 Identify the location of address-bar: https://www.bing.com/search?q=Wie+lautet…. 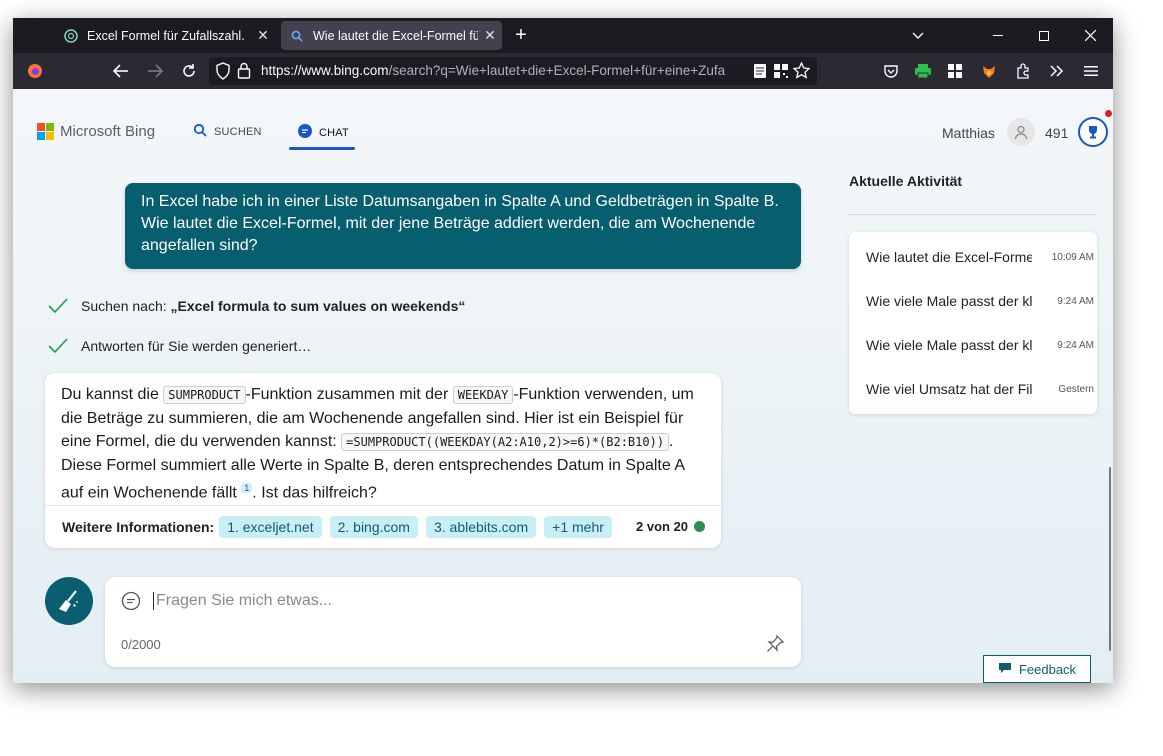
(513, 71).